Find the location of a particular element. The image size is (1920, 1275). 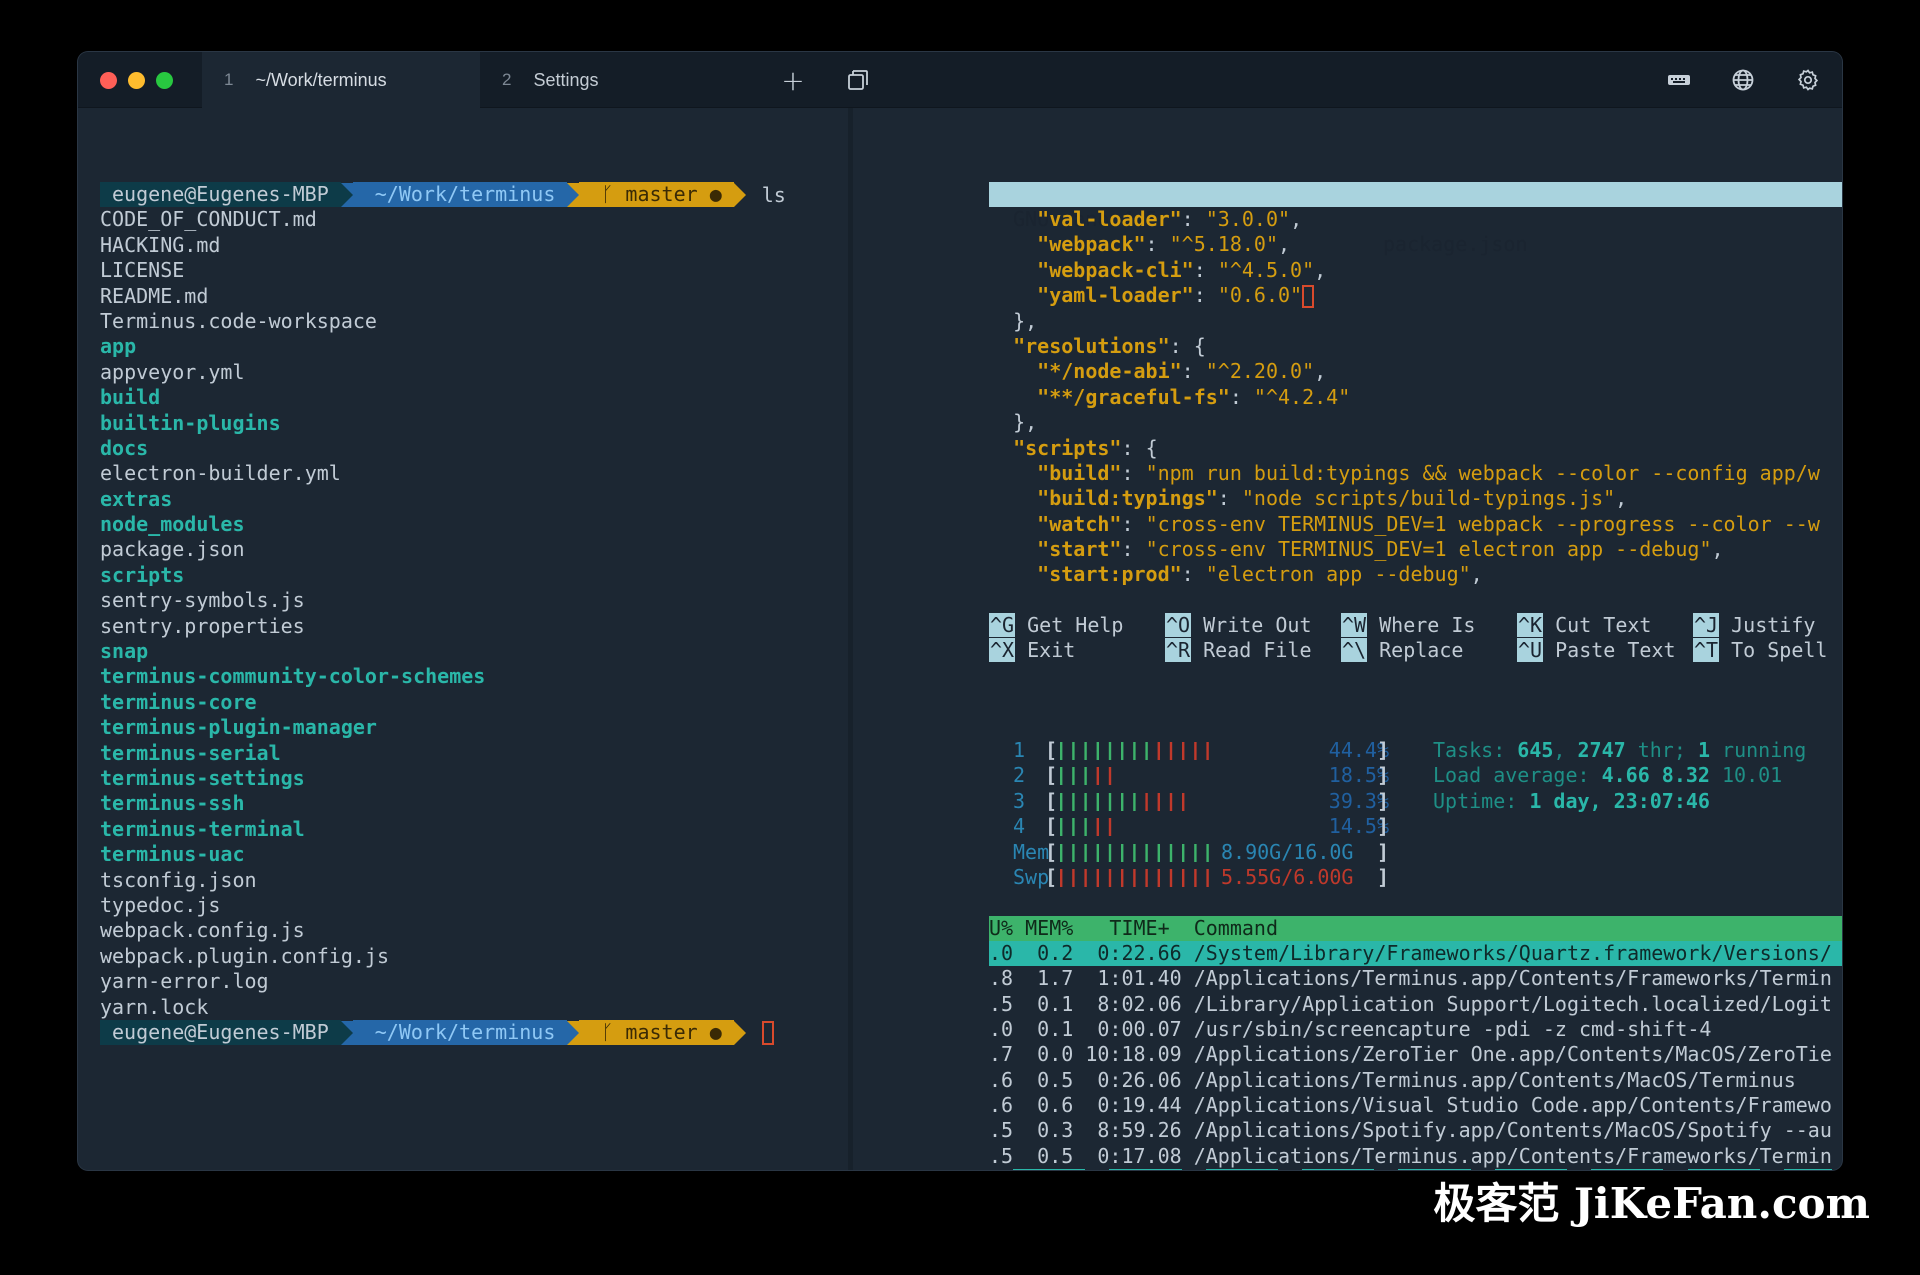

shortcut-replace: ^\ Replace is located at coordinates (1402, 650).